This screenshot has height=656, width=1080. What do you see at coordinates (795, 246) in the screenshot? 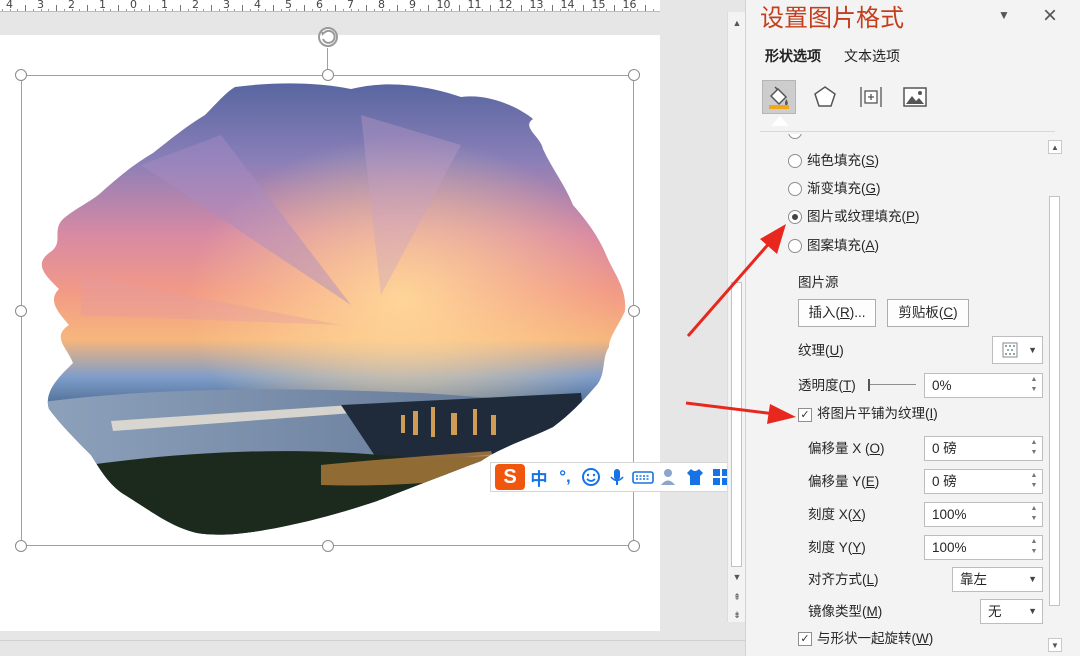
I see `radio-pattern-fill` at bounding box center [795, 246].